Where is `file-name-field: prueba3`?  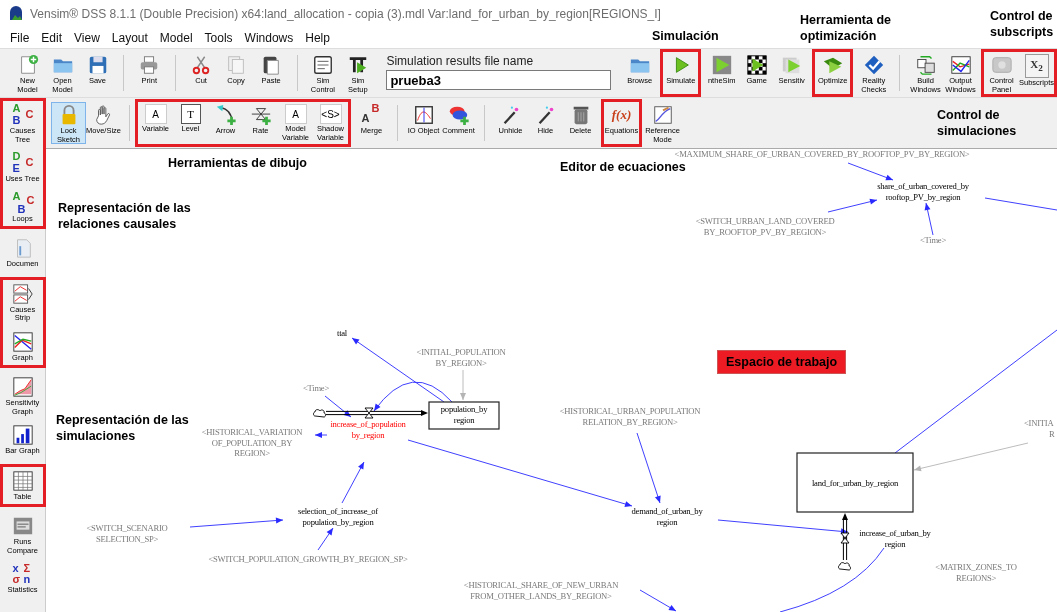 file-name-field: prueba3 is located at coordinates (499, 80).